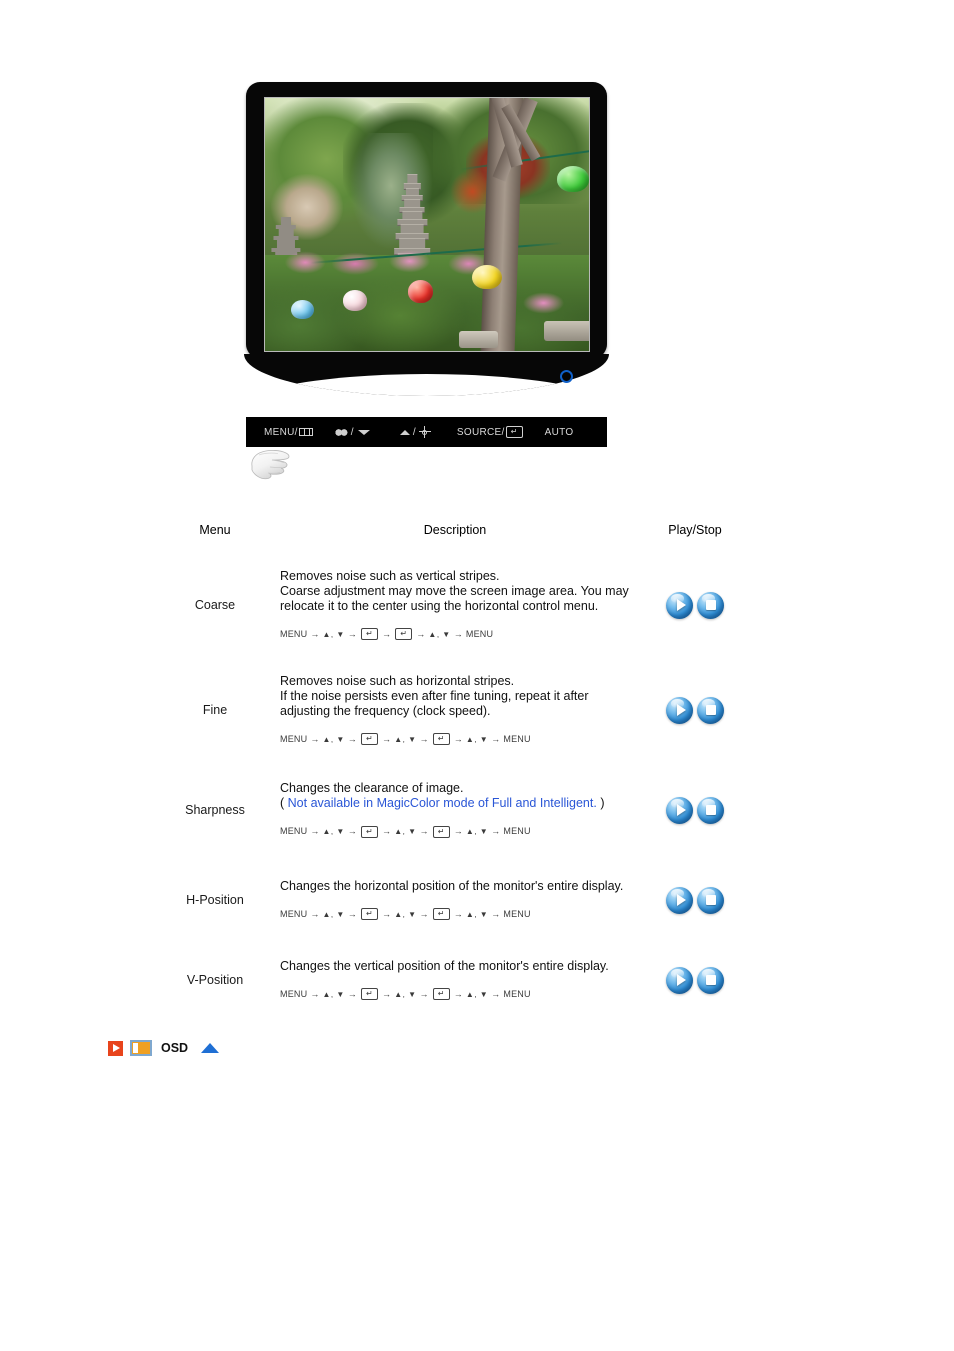 The width and height of the screenshot is (954, 1351). What do you see at coordinates (480, 432) in the screenshot?
I see `source-button-label: SOURCE/` at bounding box center [480, 432].